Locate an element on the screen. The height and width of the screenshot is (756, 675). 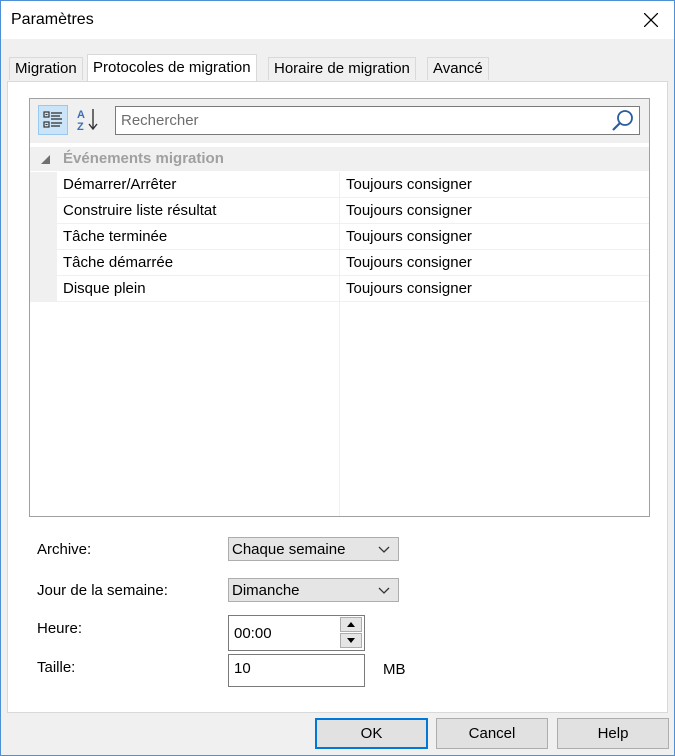
tab-migration-protocols: Protocoles de migration is located at coordinates (172, 67).